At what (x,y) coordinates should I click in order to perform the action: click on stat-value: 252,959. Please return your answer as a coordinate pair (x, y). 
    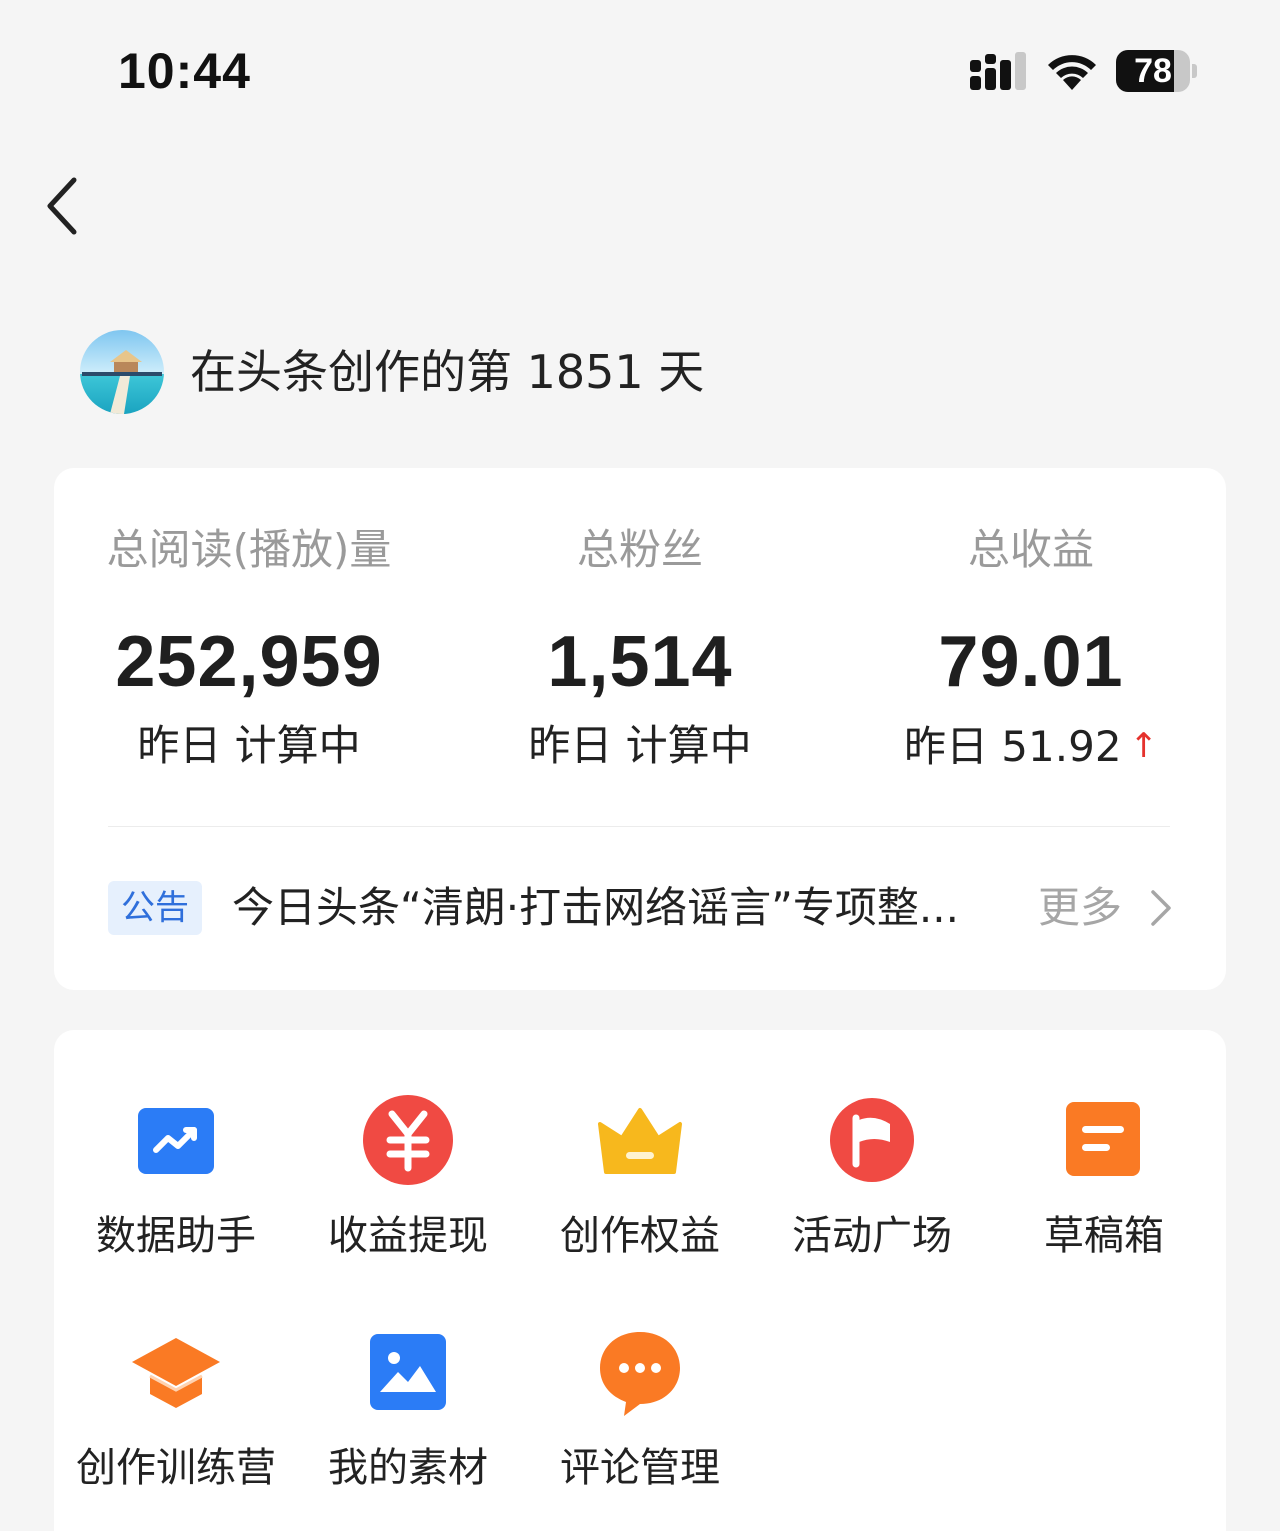
    Looking at the image, I should click on (249, 662).